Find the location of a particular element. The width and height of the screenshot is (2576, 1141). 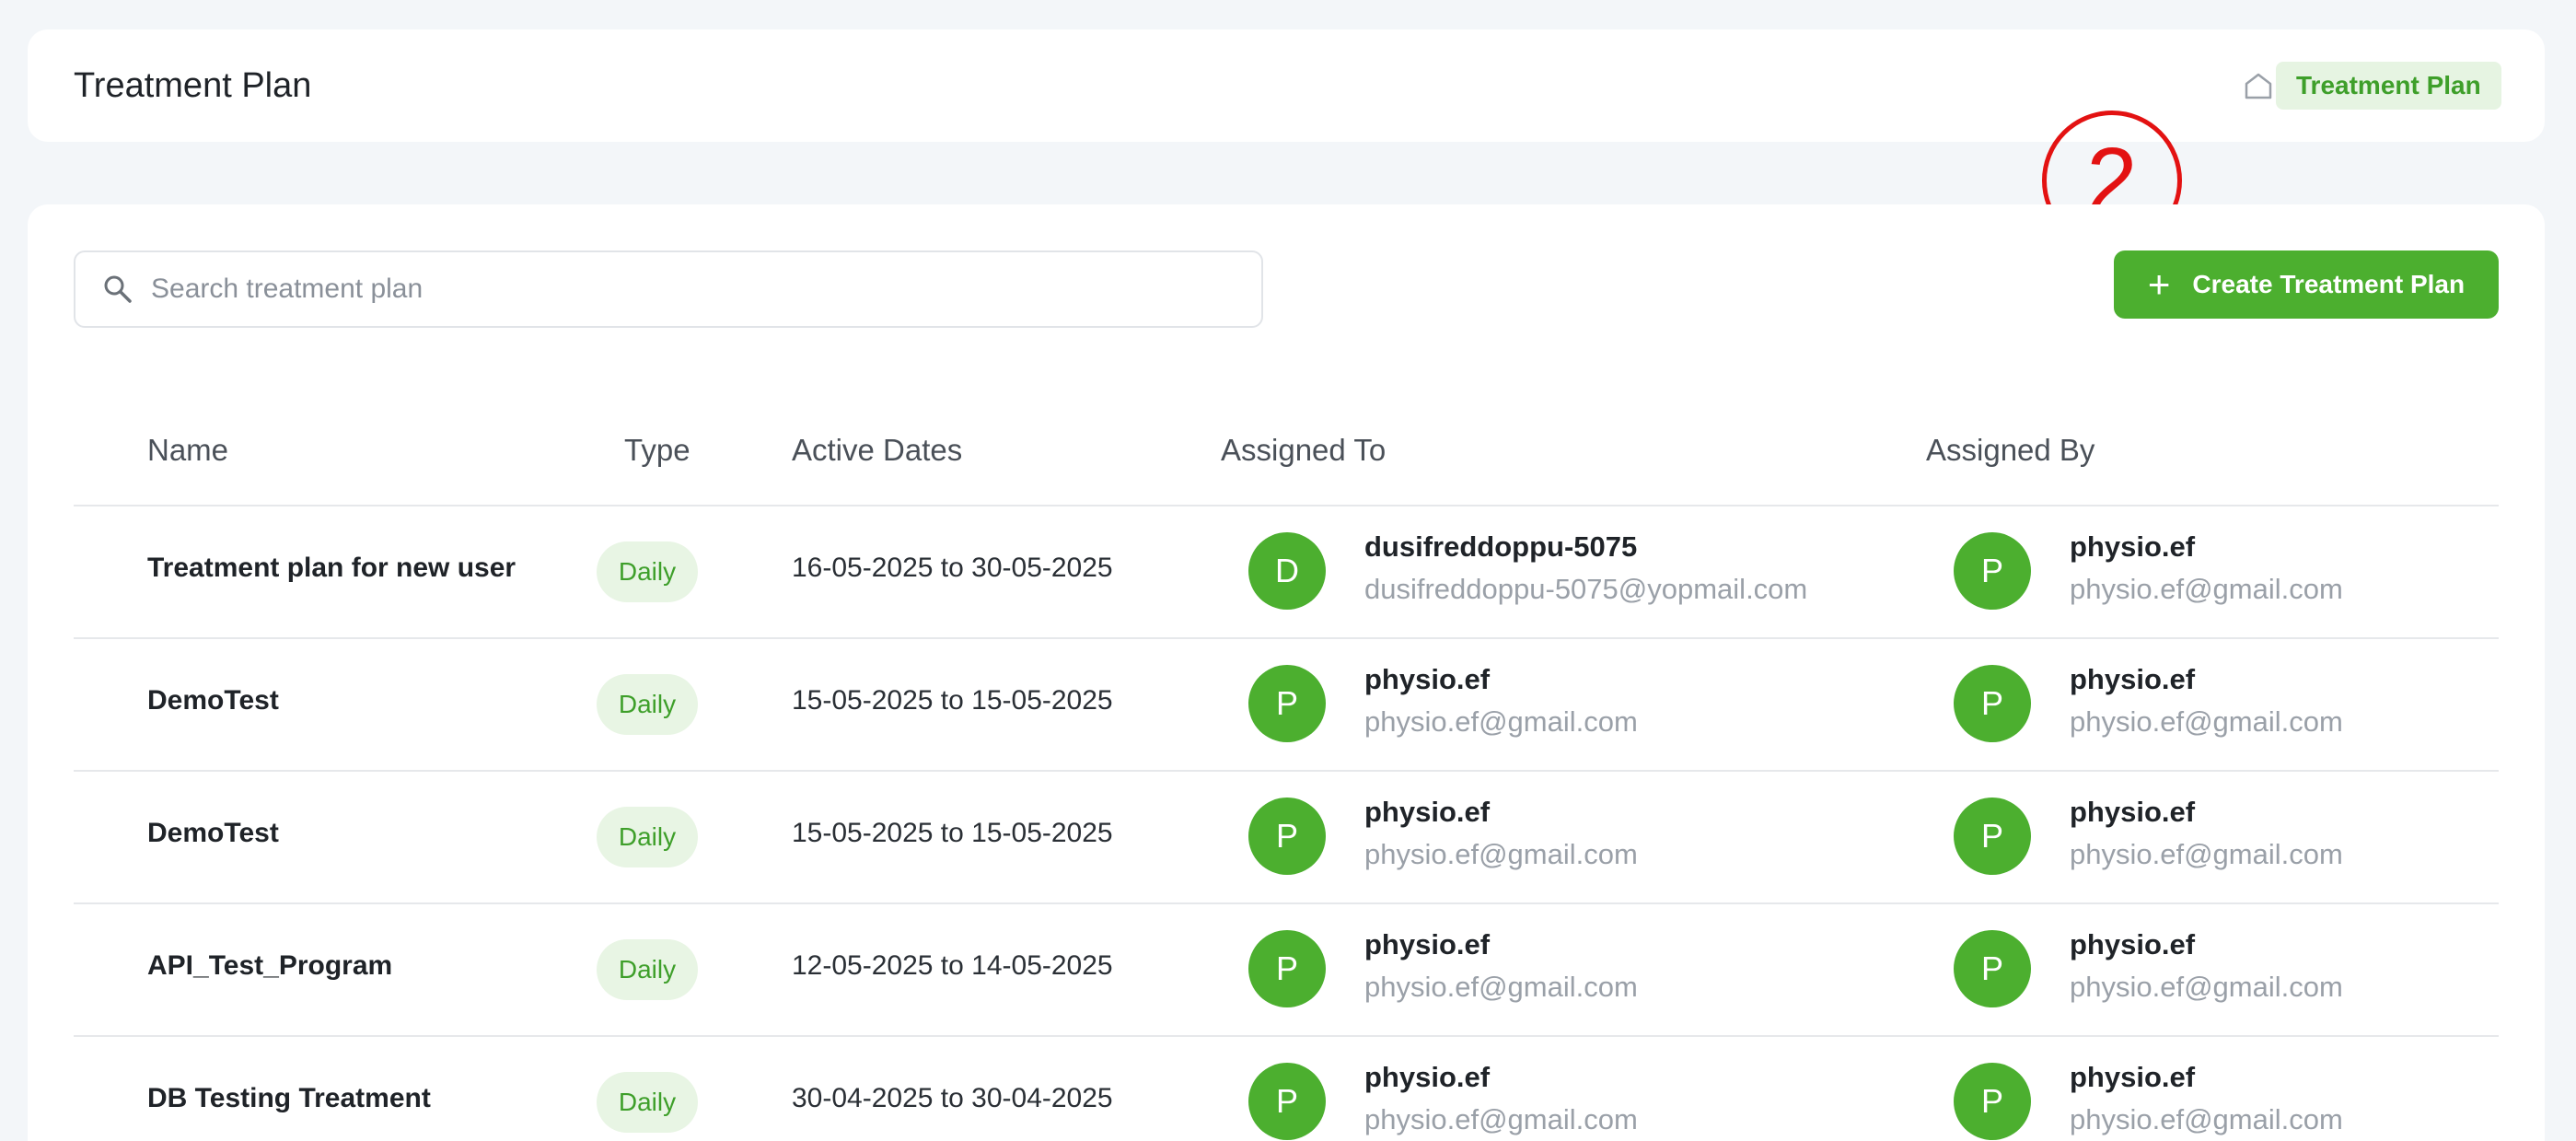

create-treatment-plan-label: Create Treatment Plan is located at coordinates (2329, 284).